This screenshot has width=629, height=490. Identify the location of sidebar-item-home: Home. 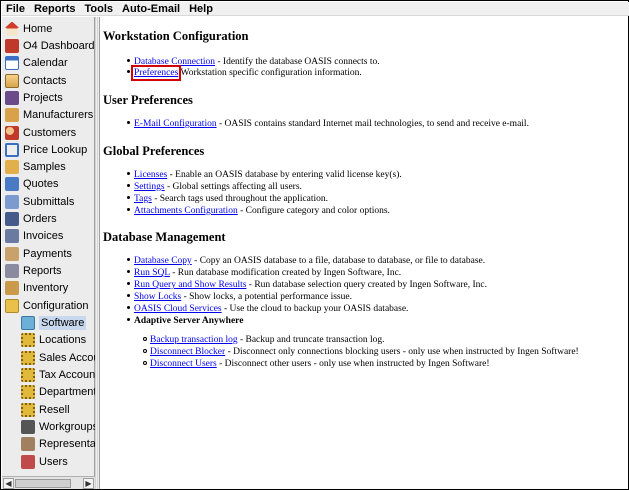
(48, 28).